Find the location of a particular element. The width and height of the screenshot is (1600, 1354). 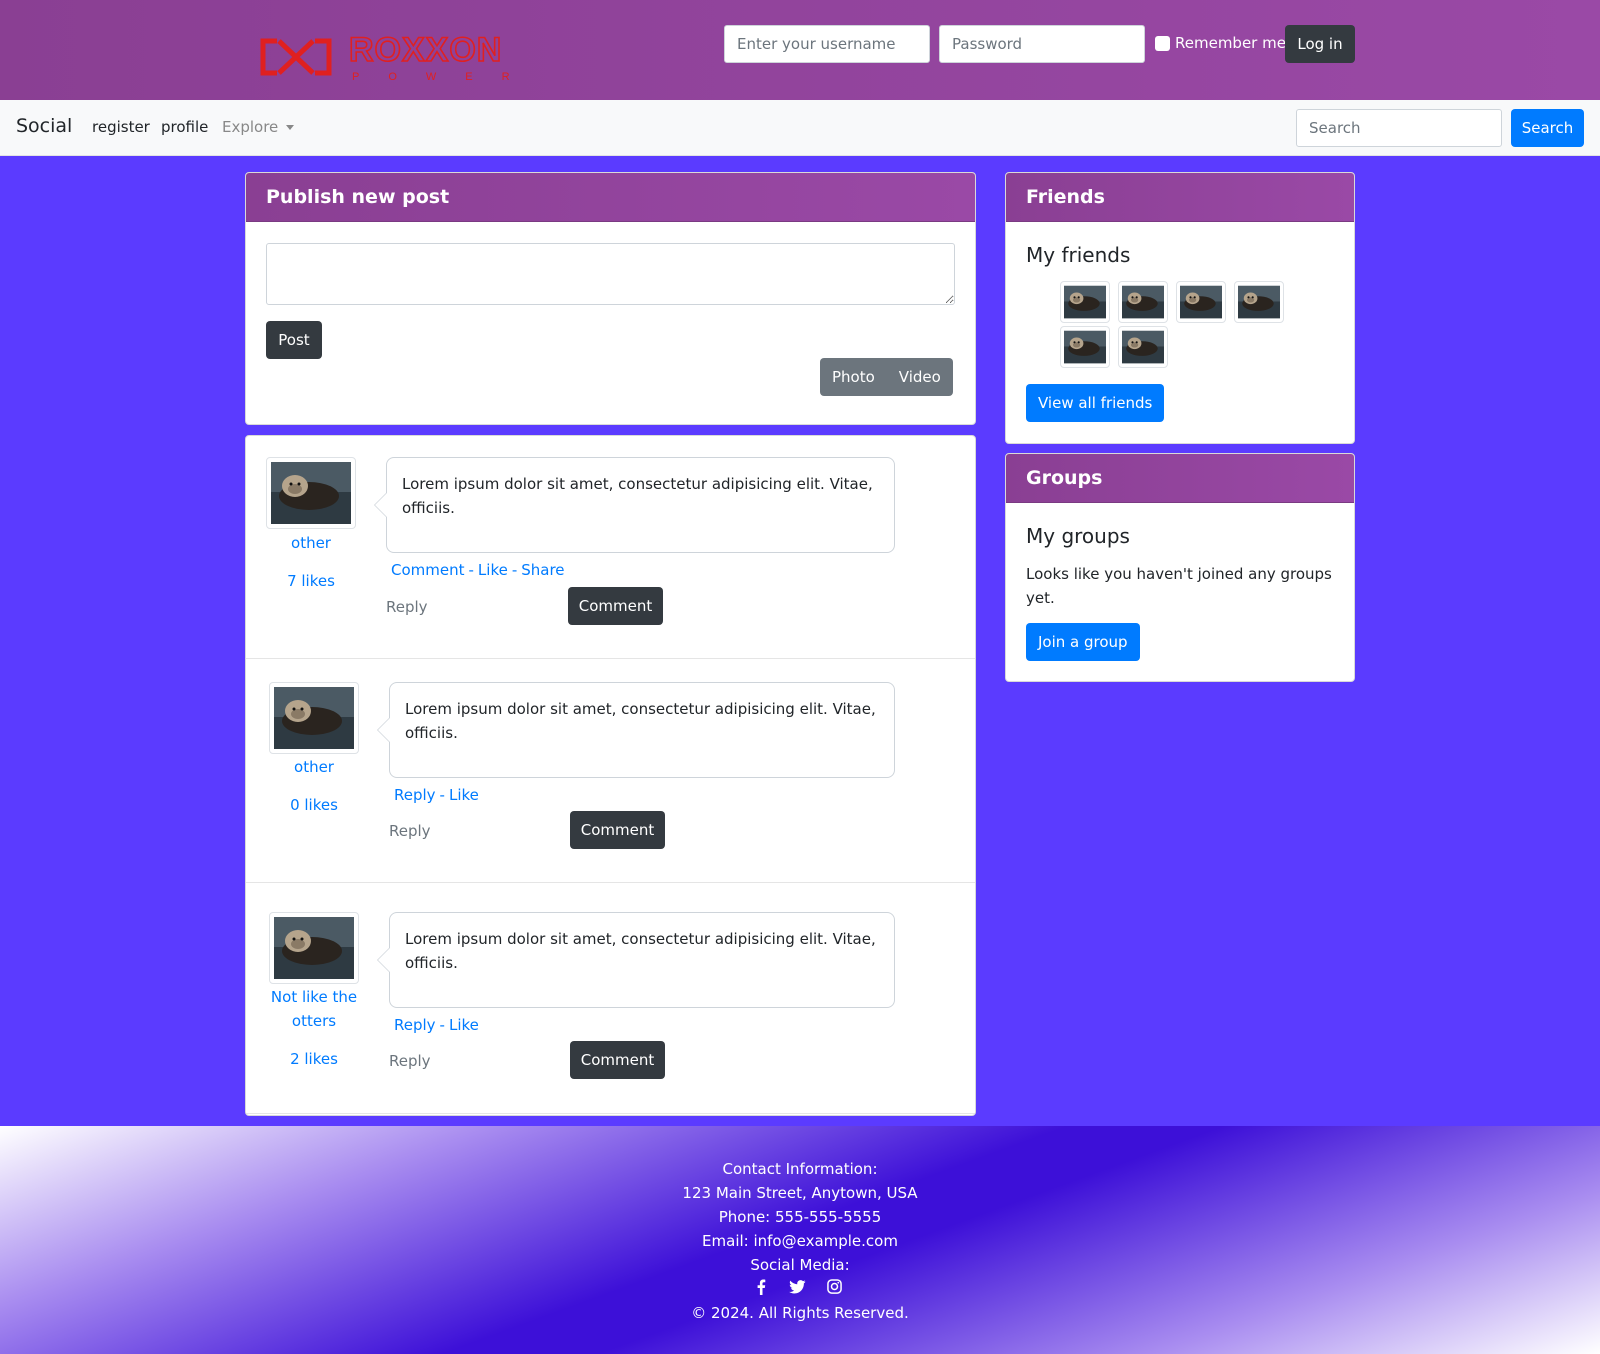

caret-down-icon is located at coordinates (290, 127).